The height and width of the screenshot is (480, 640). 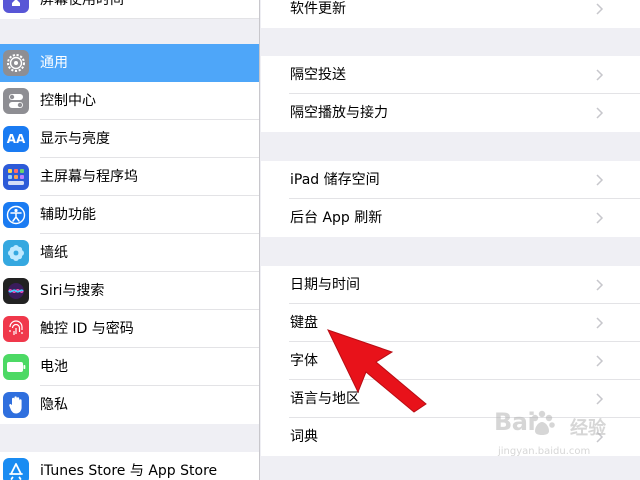 What do you see at coordinates (304, 437) in the screenshot?
I see `row-label: 词典` at bounding box center [304, 437].